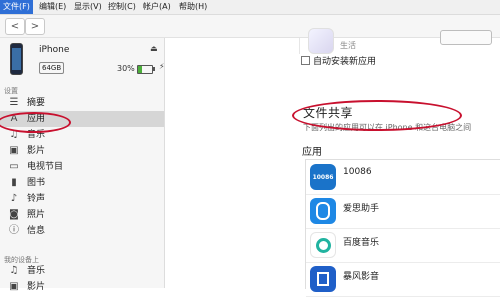  What do you see at coordinates (86, 63) in the screenshot?
I see `device-summary: iPhone ⏏ 64GB 30% ⚡` at bounding box center [86, 63].